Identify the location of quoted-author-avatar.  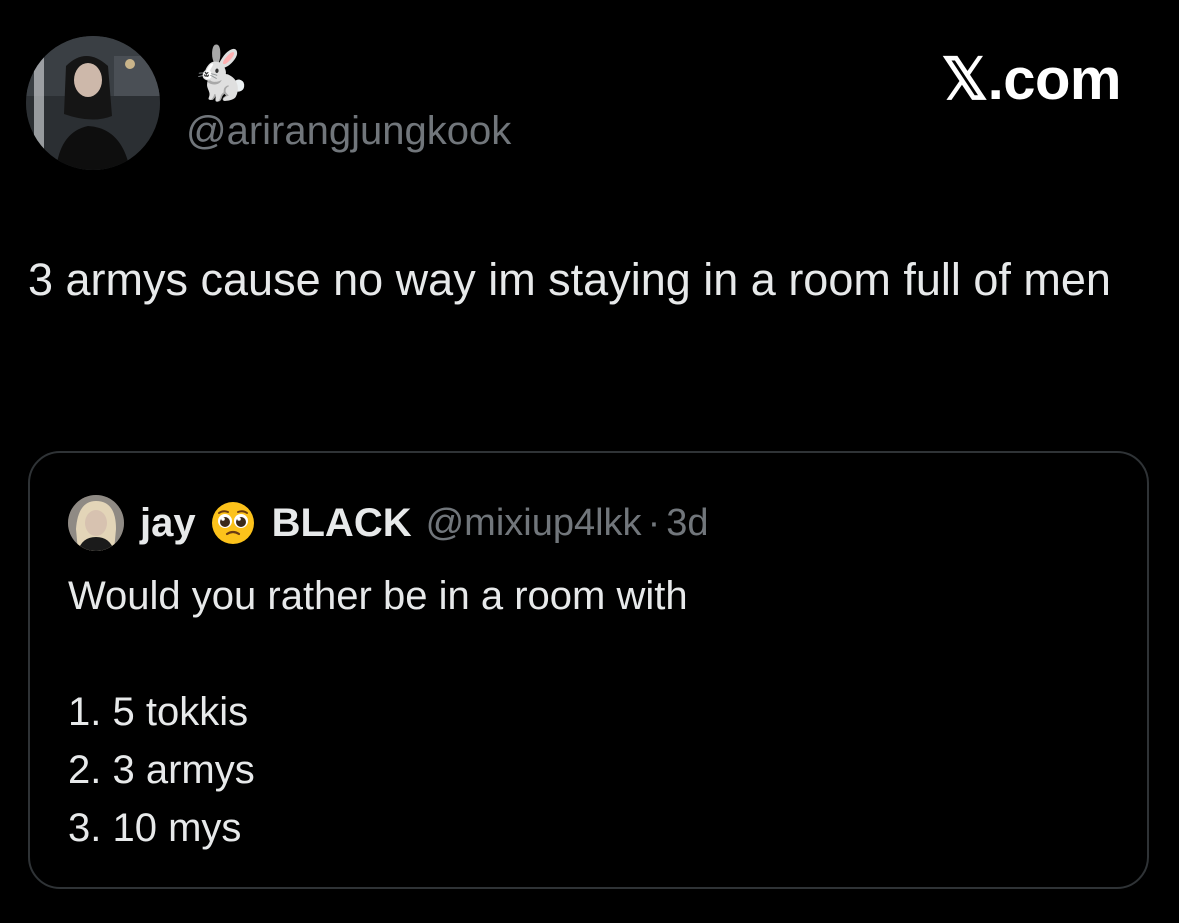
(96, 523).